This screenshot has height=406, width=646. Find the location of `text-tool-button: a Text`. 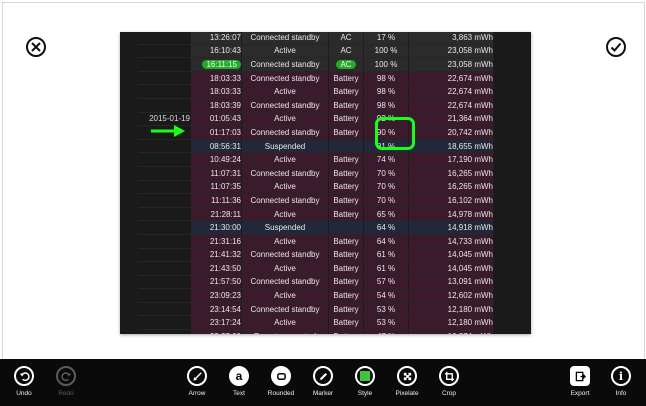

text-tool-button: a Text is located at coordinates (239, 381).